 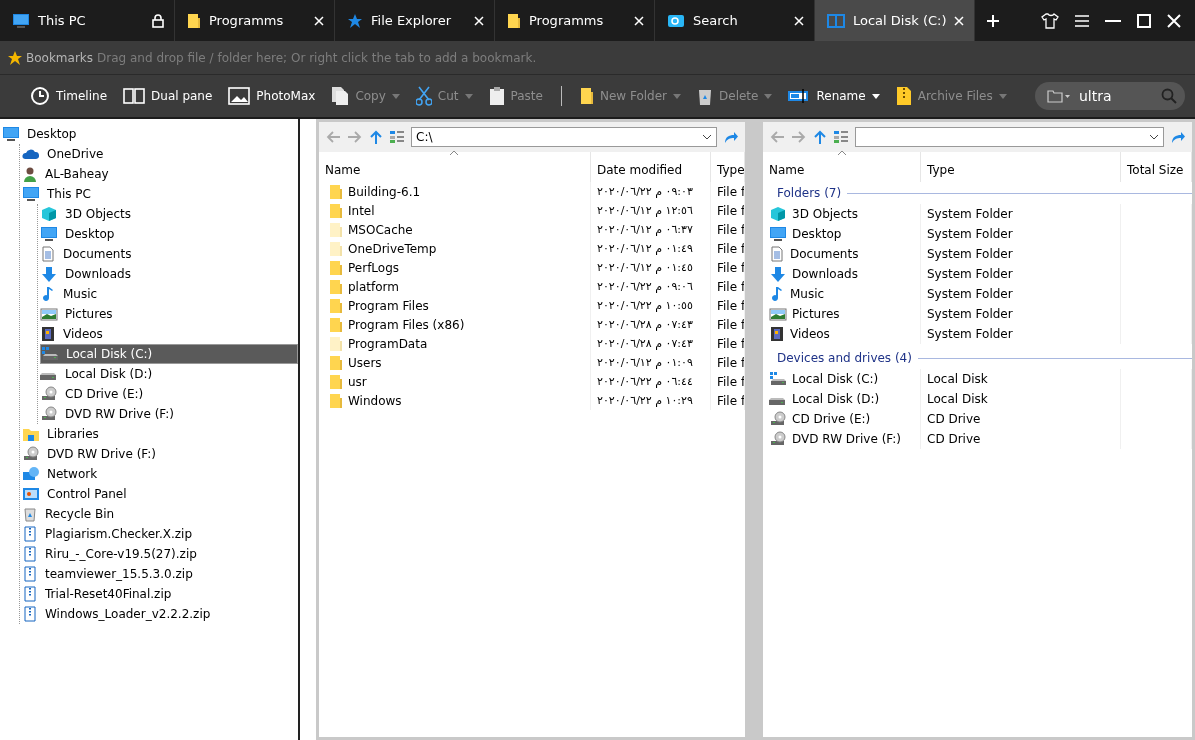 What do you see at coordinates (844, 358) in the screenshot?
I see `group-header: Devices and drives (4)` at bounding box center [844, 358].